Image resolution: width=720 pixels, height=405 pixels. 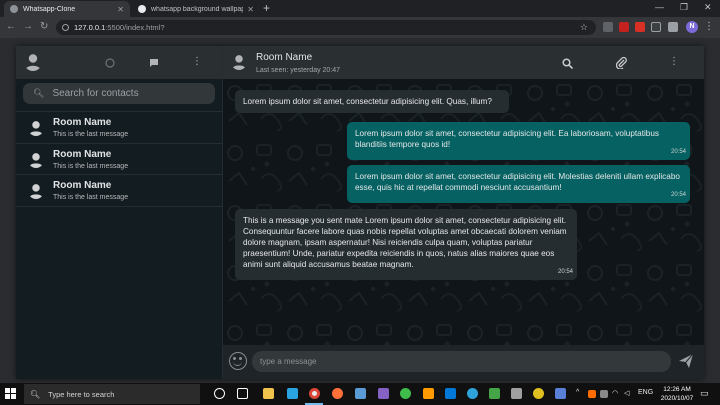 What do you see at coordinates (266, 8) in the screenshot?
I see `new-tab-icon: +` at bounding box center [266, 8].